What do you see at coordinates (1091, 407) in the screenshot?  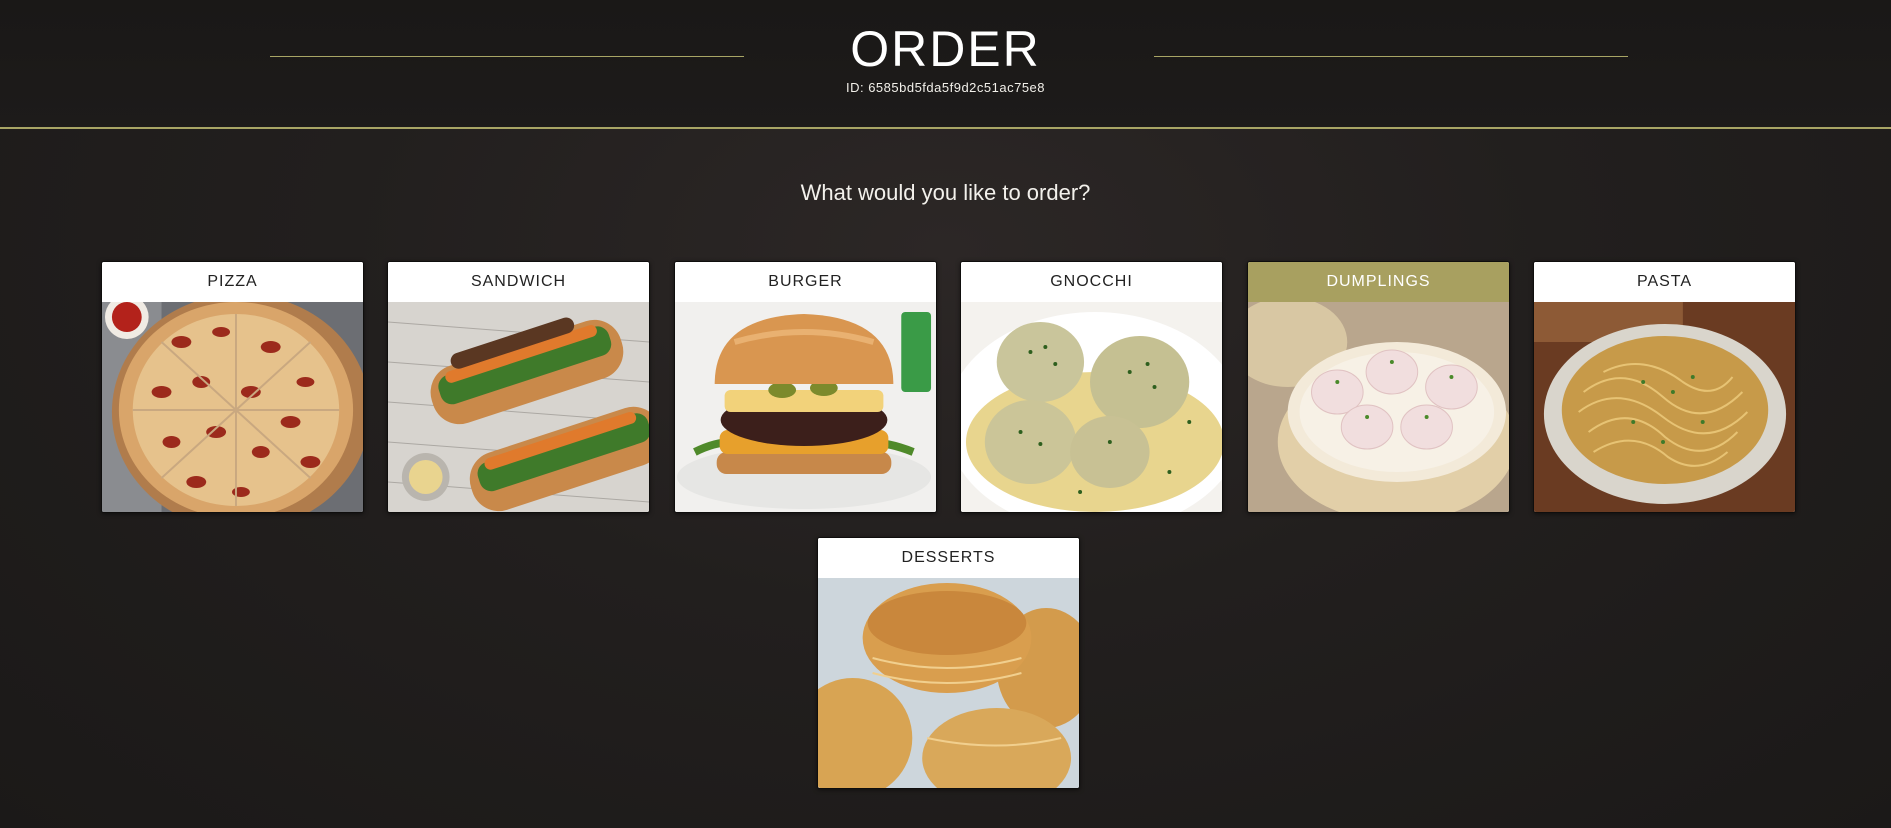 I see `gnocchi-image` at bounding box center [1091, 407].